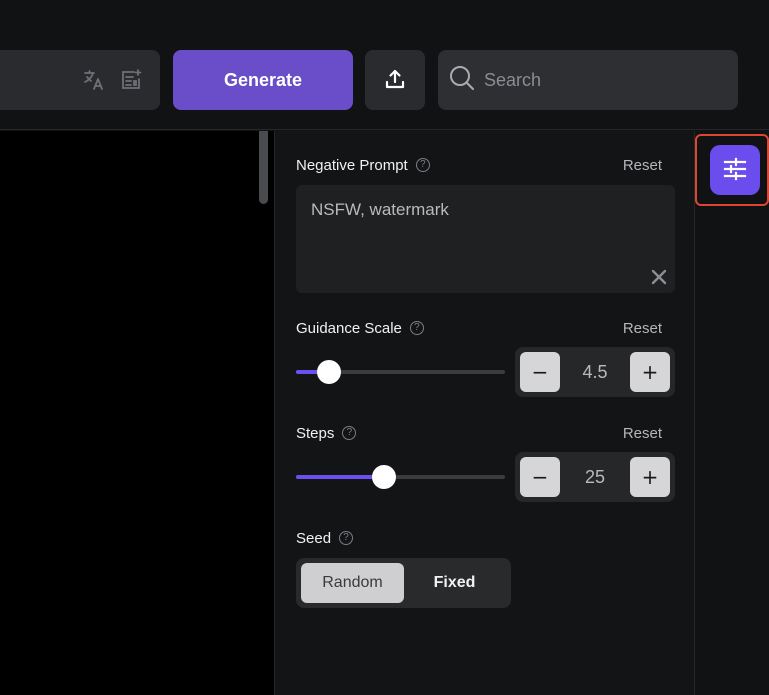  What do you see at coordinates (263, 80) in the screenshot?
I see `generate-button: Generate` at bounding box center [263, 80].